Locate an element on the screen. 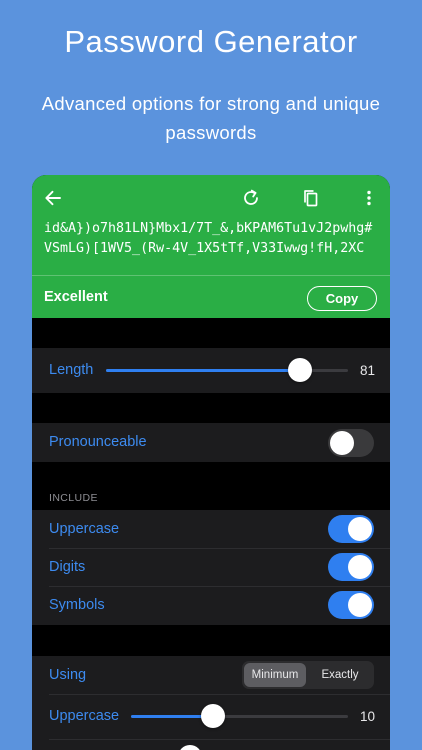 This screenshot has width=422, height=750. pronounceable-label: Pronounceable is located at coordinates (98, 442).